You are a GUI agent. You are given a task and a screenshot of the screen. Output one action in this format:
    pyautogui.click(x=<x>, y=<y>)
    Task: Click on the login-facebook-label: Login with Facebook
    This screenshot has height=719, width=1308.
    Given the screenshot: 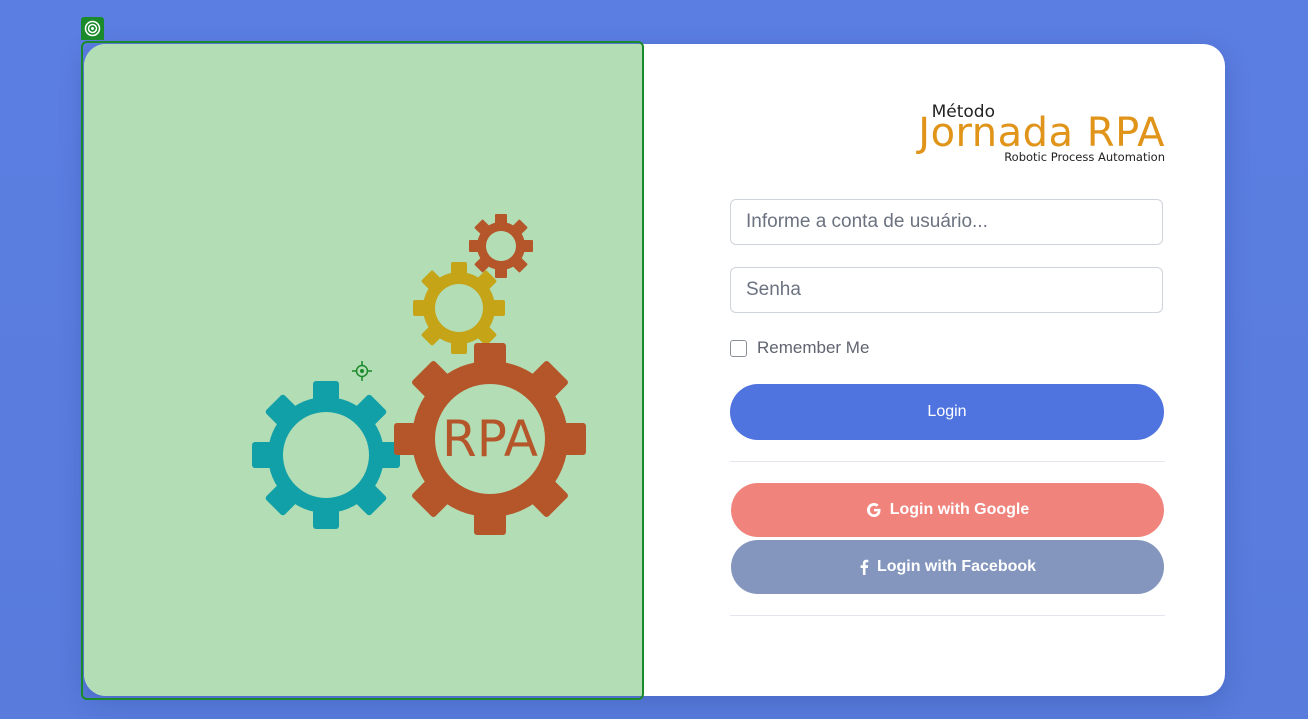 What is the action you would take?
    pyautogui.click(x=956, y=566)
    